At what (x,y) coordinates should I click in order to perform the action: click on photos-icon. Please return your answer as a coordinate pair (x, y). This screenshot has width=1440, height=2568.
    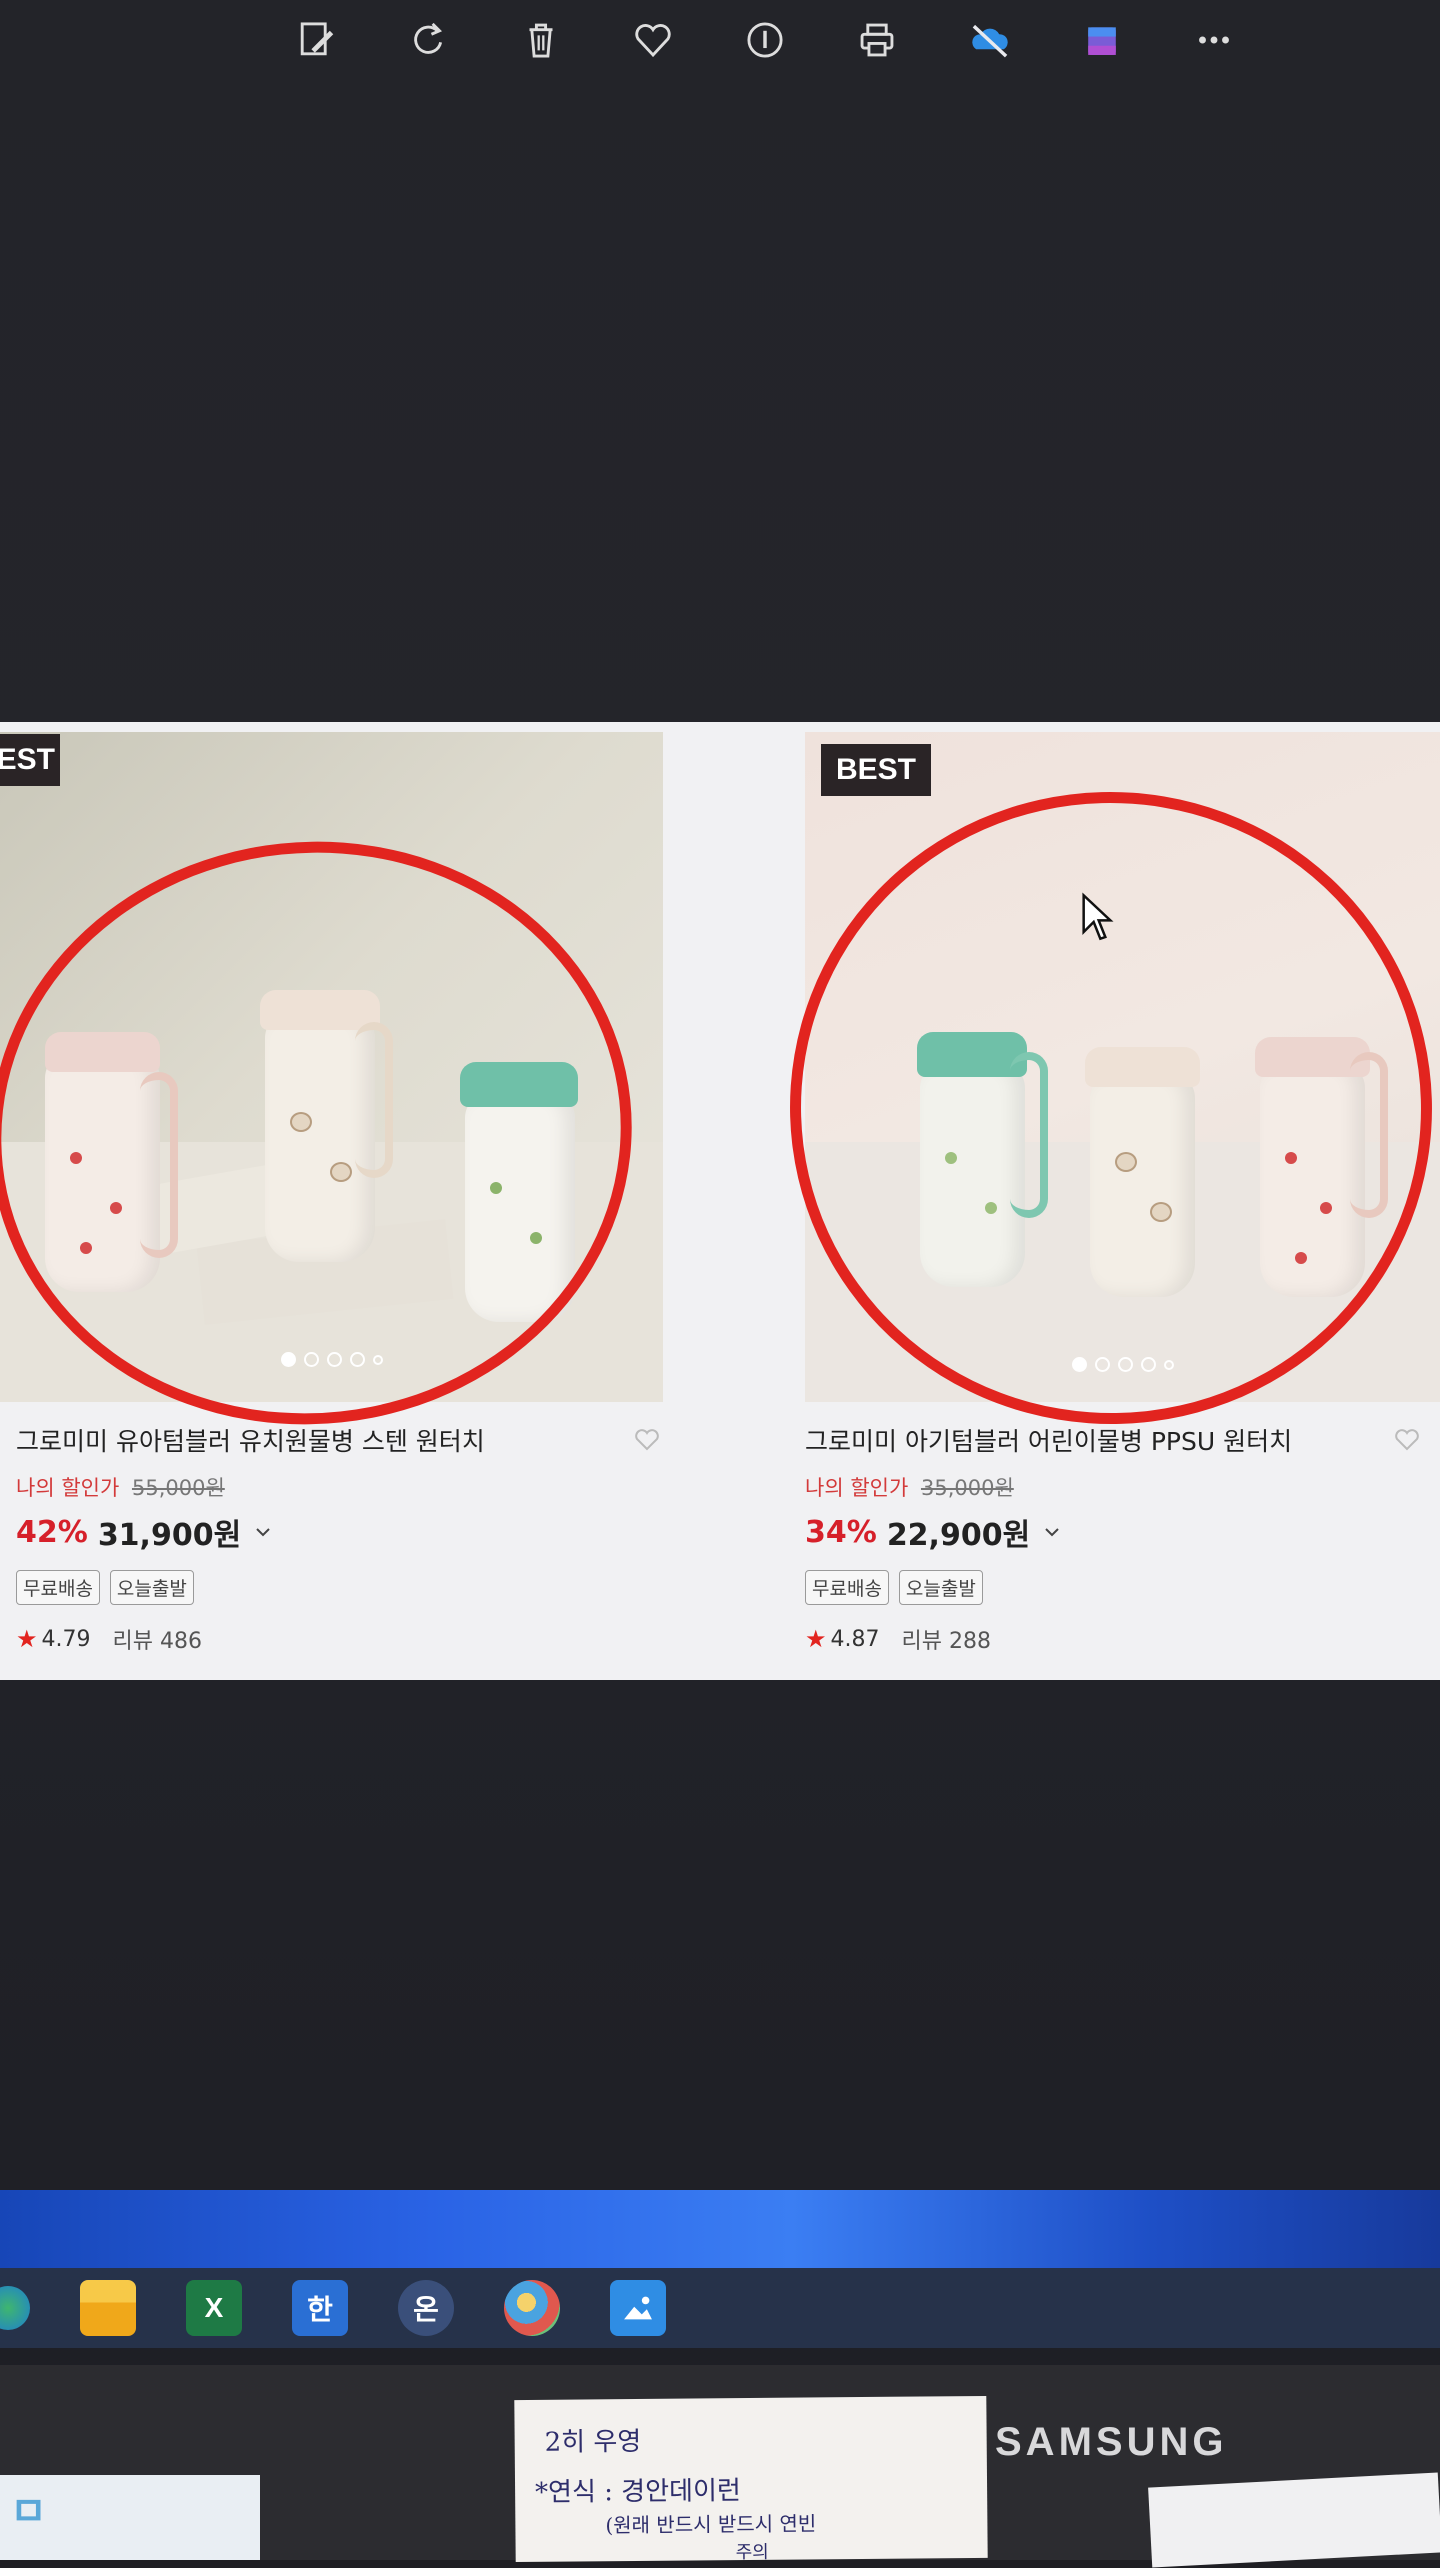
    Looking at the image, I should click on (638, 2308).